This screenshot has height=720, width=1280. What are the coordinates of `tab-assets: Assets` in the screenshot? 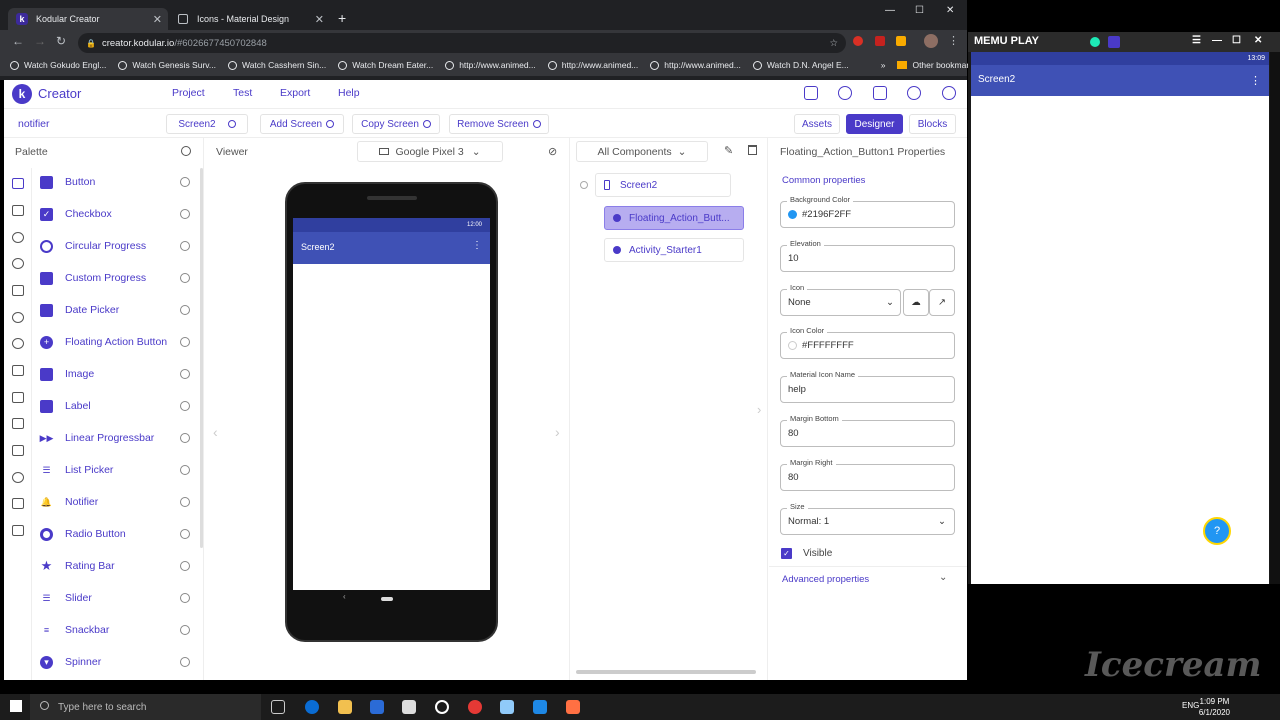 It's located at (817, 124).